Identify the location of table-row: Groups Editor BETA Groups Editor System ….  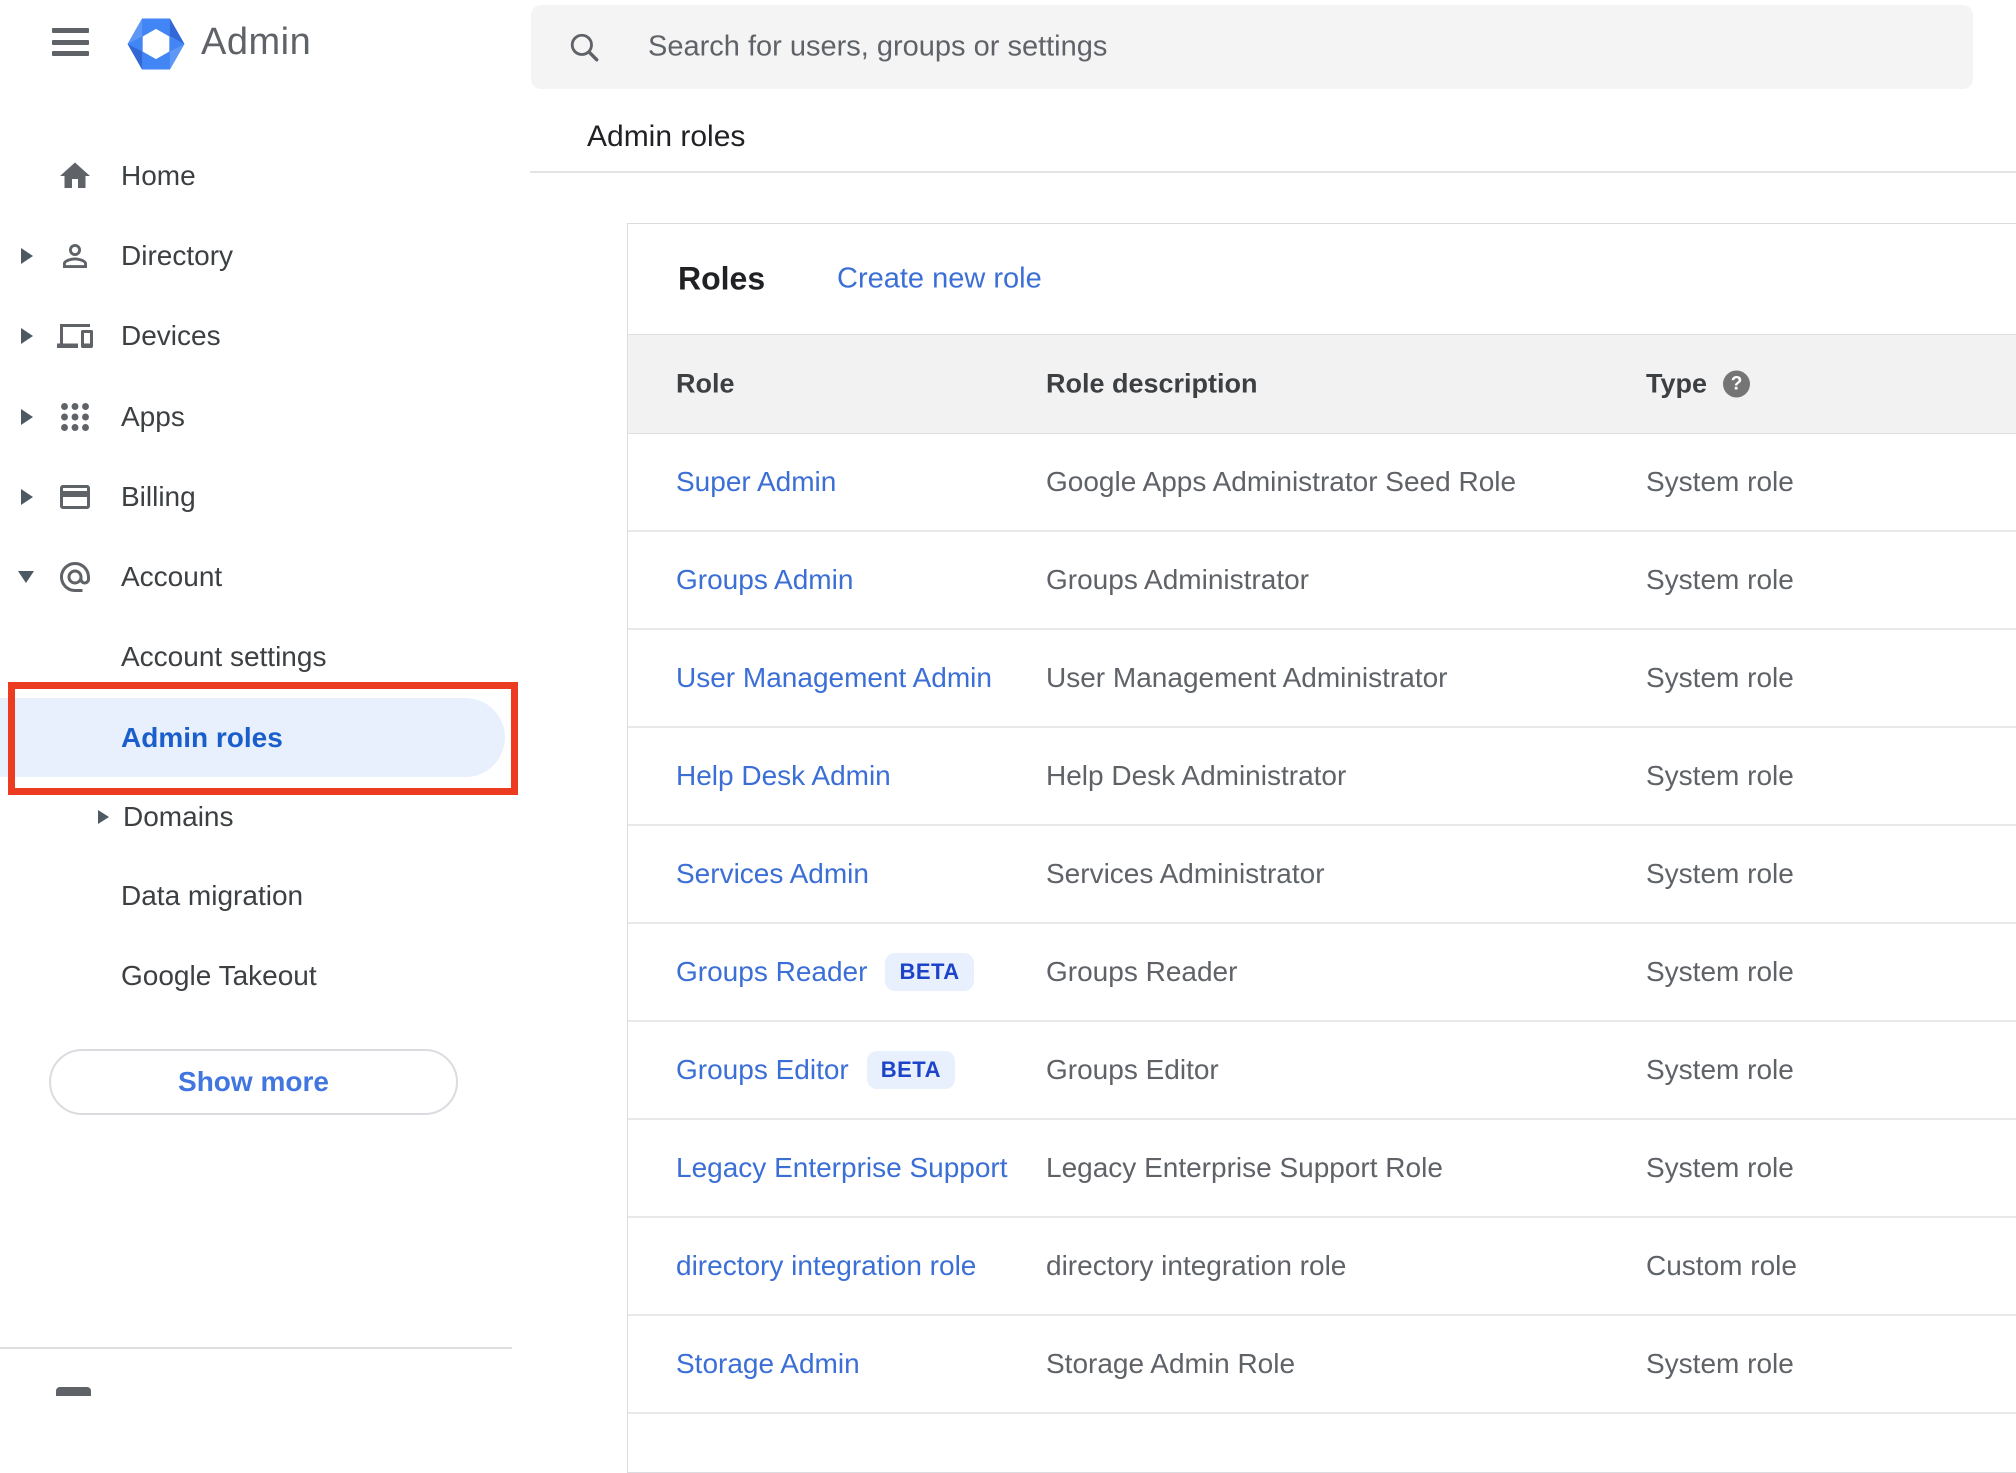
(1322, 1071).